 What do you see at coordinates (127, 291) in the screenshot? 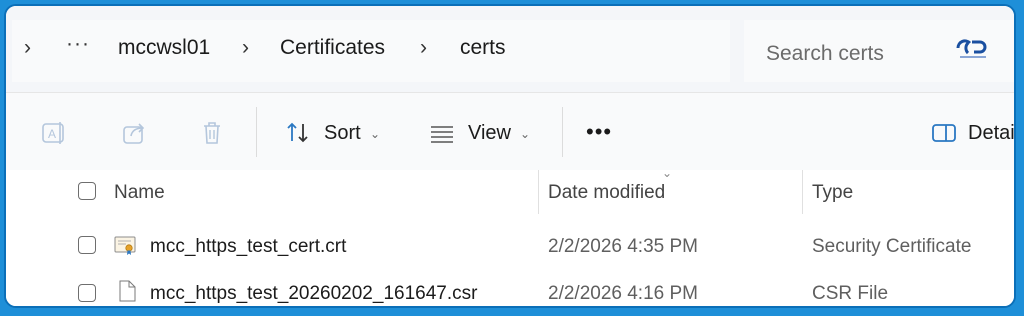
I see `generic-file-icon` at bounding box center [127, 291].